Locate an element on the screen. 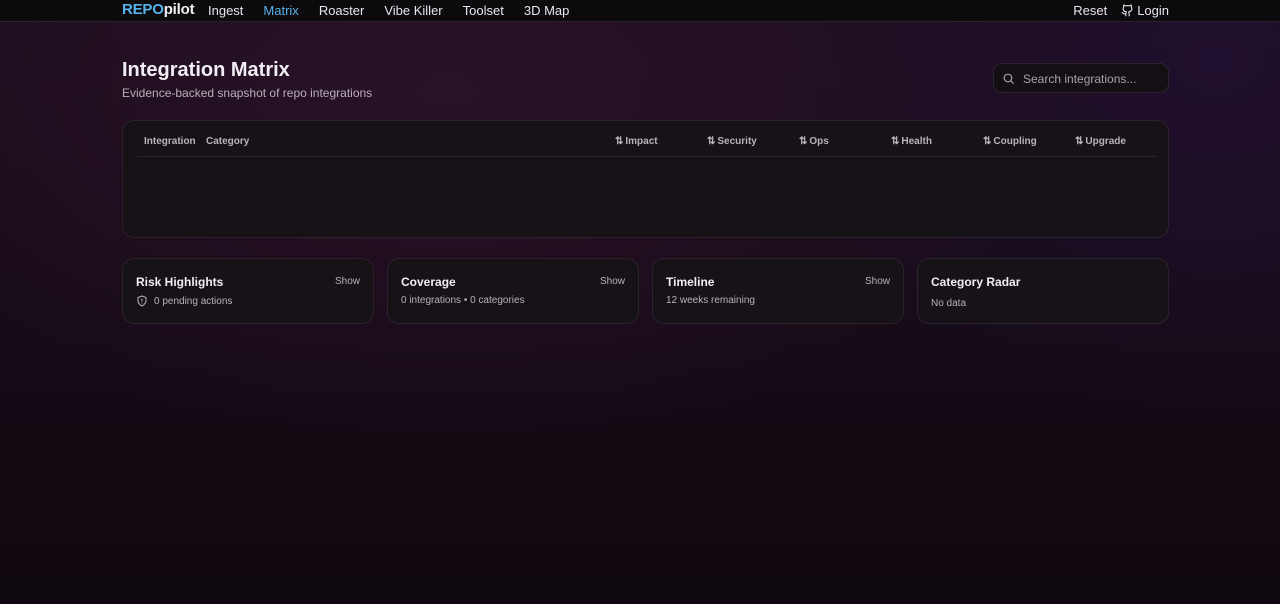 This screenshot has width=1280, height=604. column-header-health: ⇅ Health is located at coordinates (911, 141).